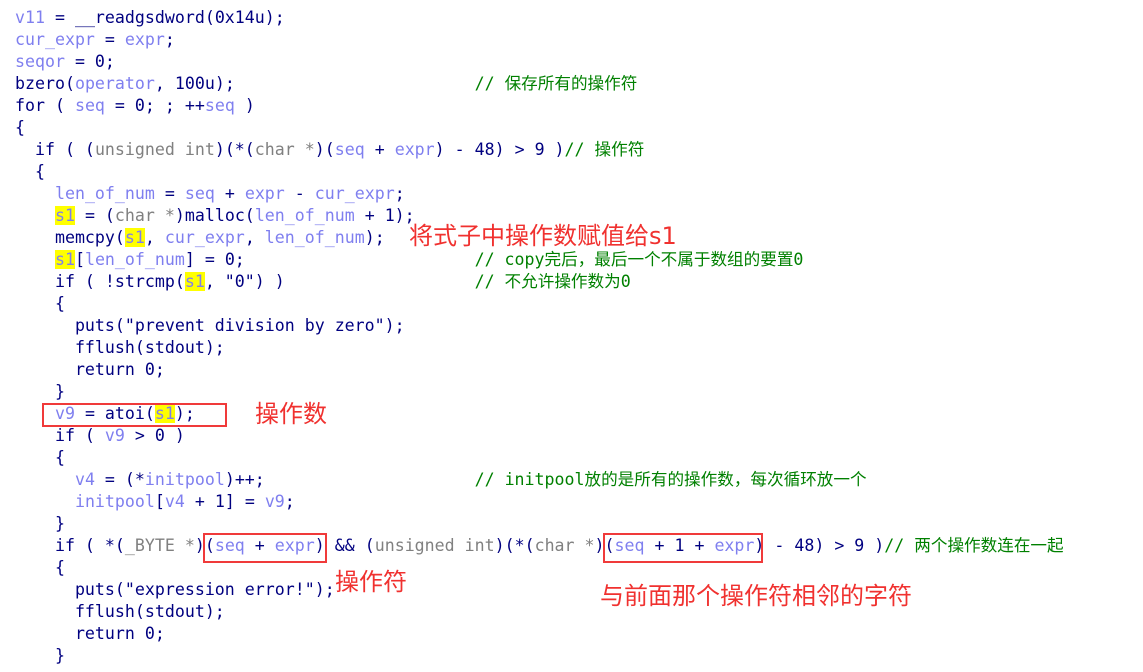 The image size is (1143, 672). What do you see at coordinates (539, 194) in the screenshot?
I see `code-line: len_of_num = seq + expr - cur_expr;` at bounding box center [539, 194].